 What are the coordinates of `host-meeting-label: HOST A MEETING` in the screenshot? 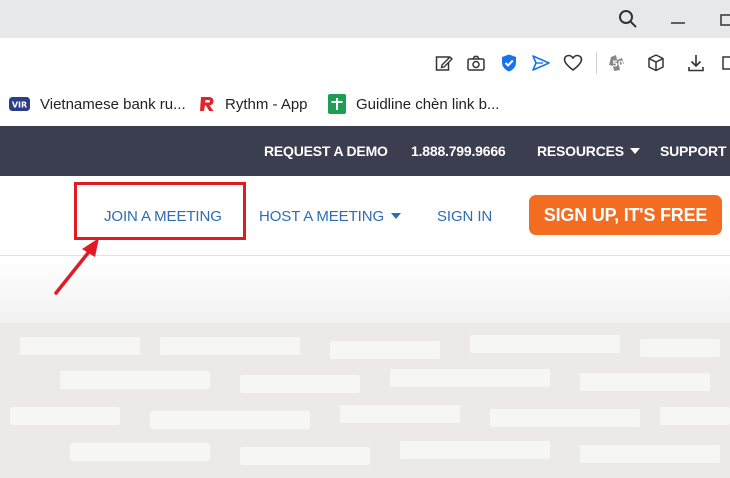 It's located at (322, 216).